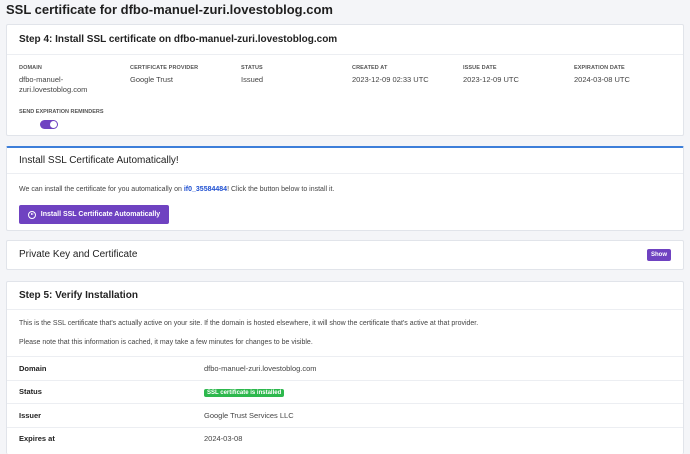 This screenshot has height=454, width=690. I want to click on row-value: SSL certificate is installed, so click(244, 392).